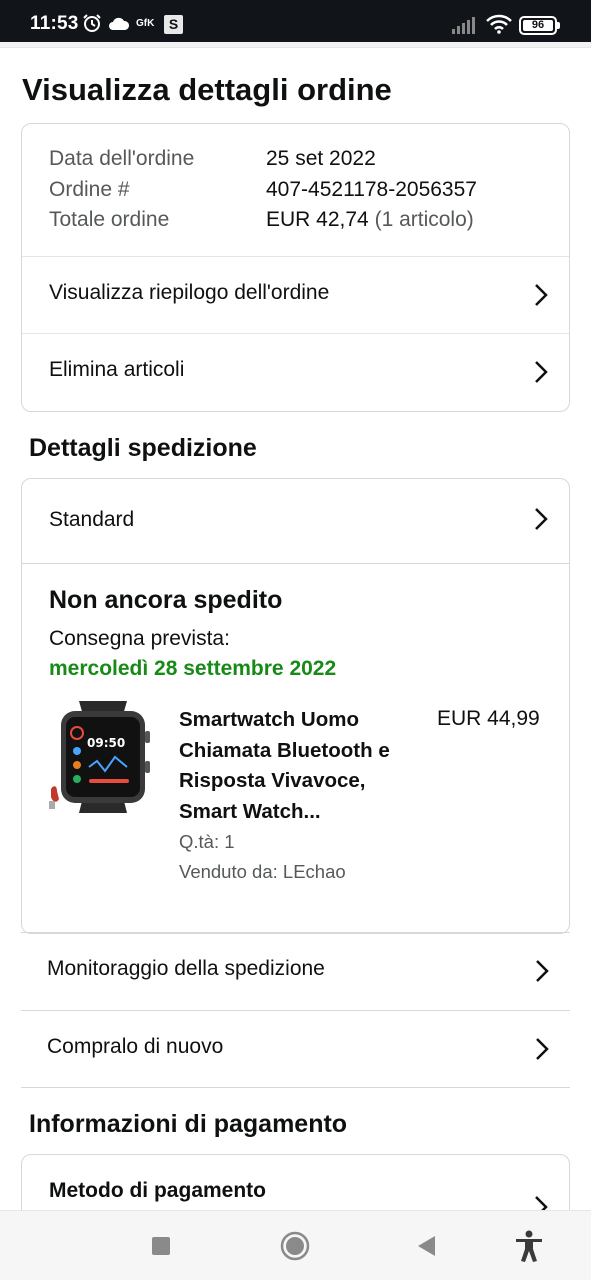  What do you see at coordinates (295, 45) in the screenshot?
I see `header-divider` at bounding box center [295, 45].